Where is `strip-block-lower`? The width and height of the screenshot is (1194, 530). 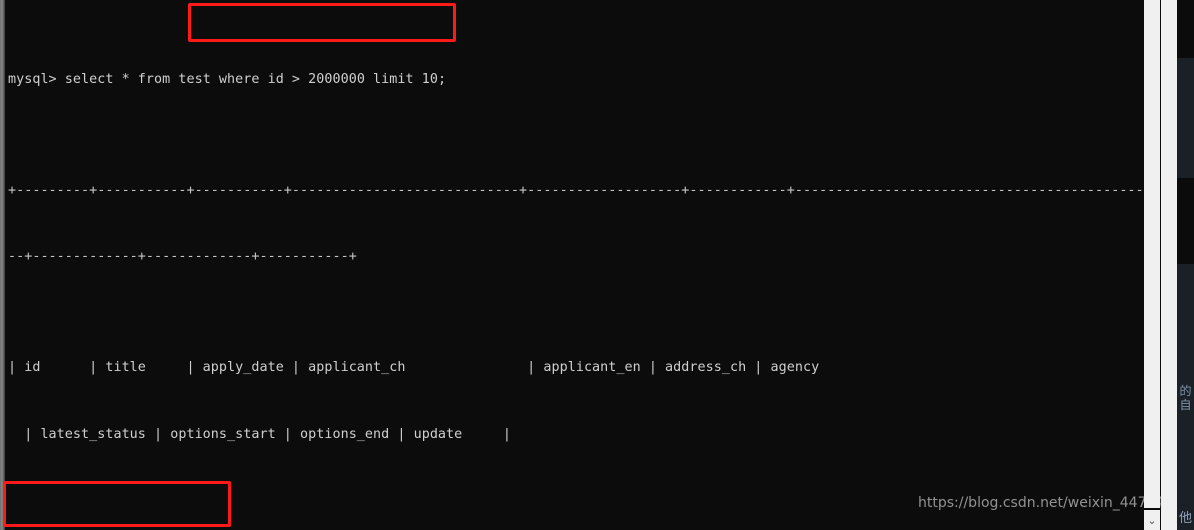
strip-block-lower is located at coordinates (1185, 221).